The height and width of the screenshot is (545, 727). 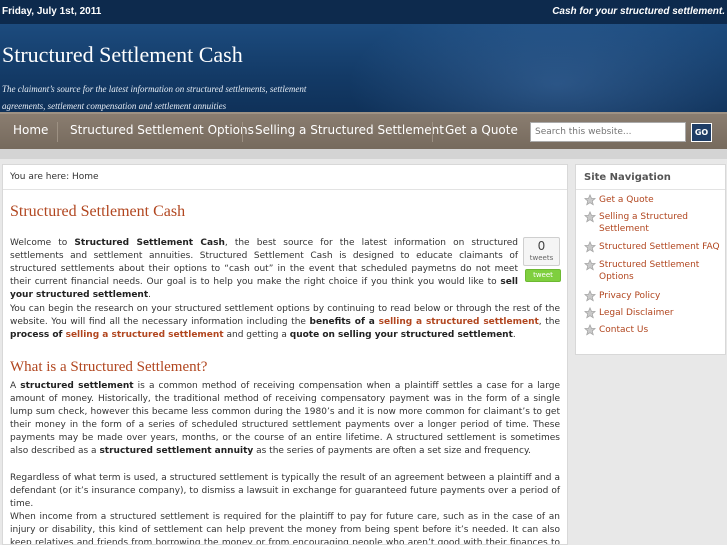 What do you see at coordinates (626, 200) in the screenshot?
I see `sidebar-item-label: Get a Quote` at bounding box center [626, 200].